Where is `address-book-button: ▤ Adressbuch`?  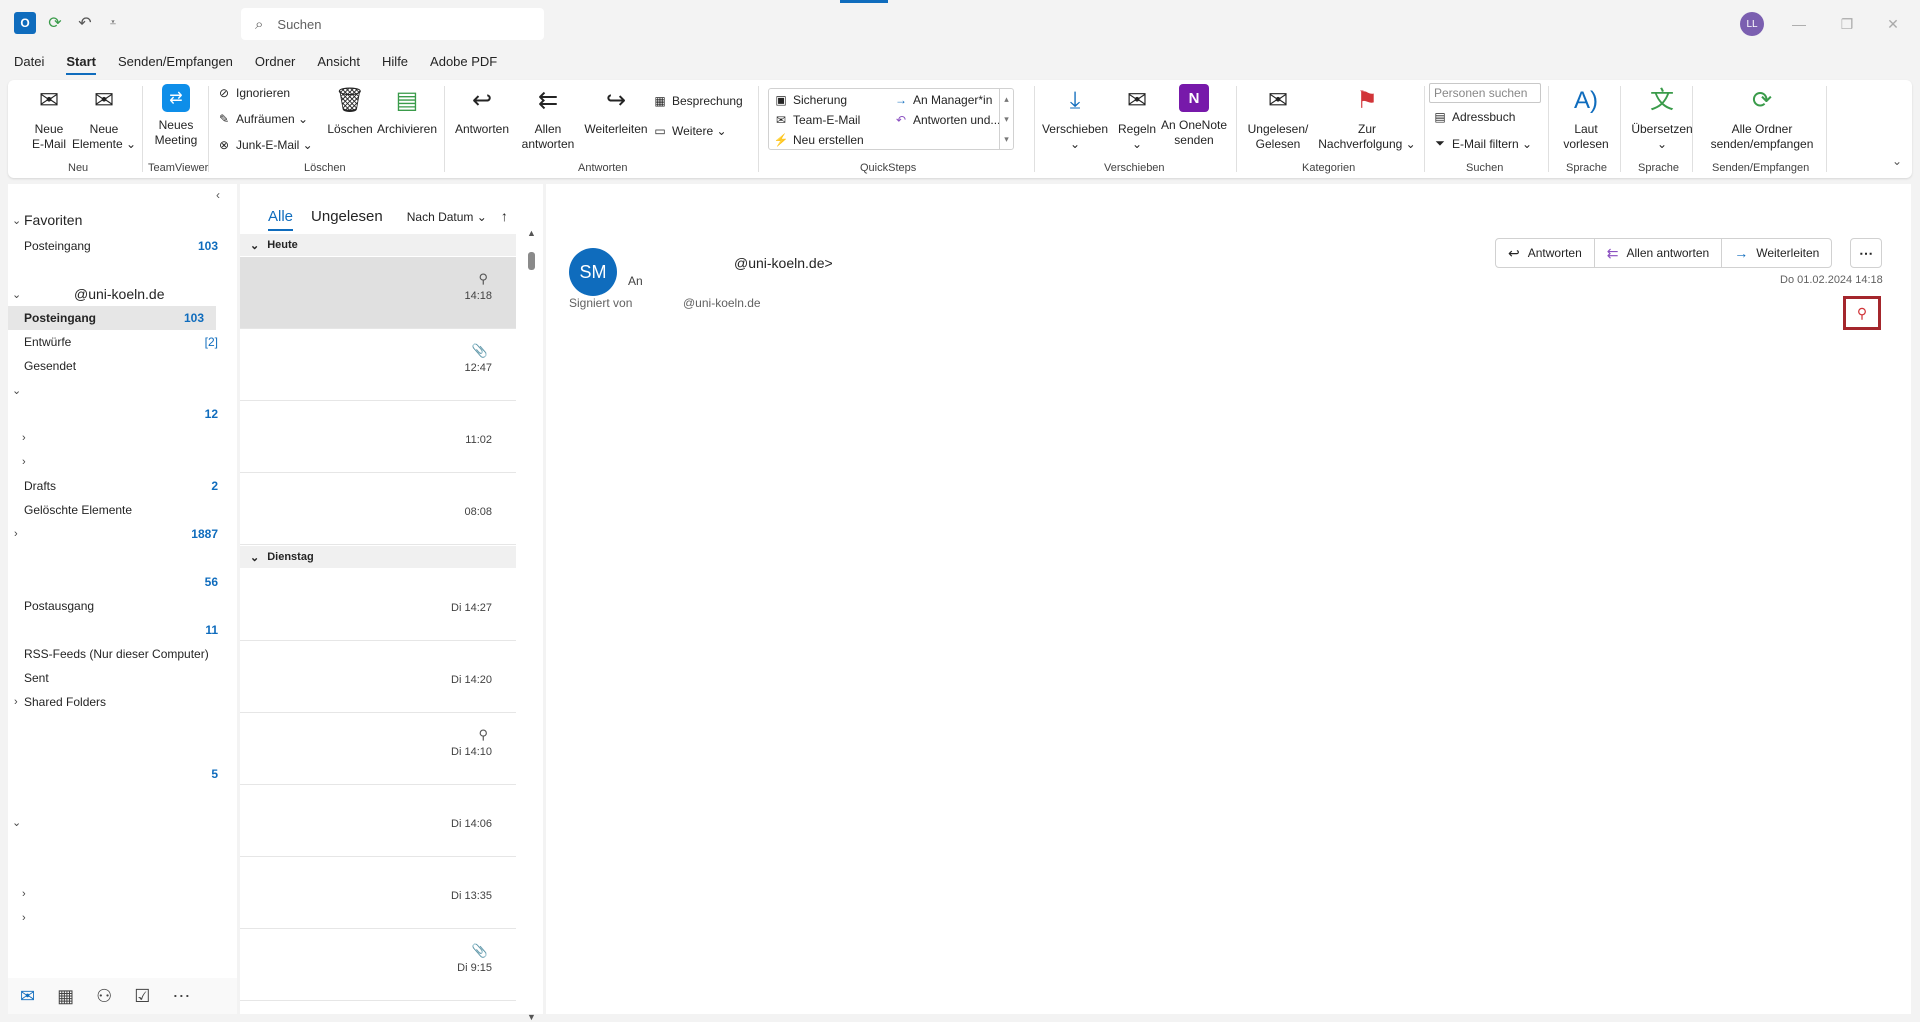 address-book-button: ▤ Adressbuch is located at coordinates (1473, 117).